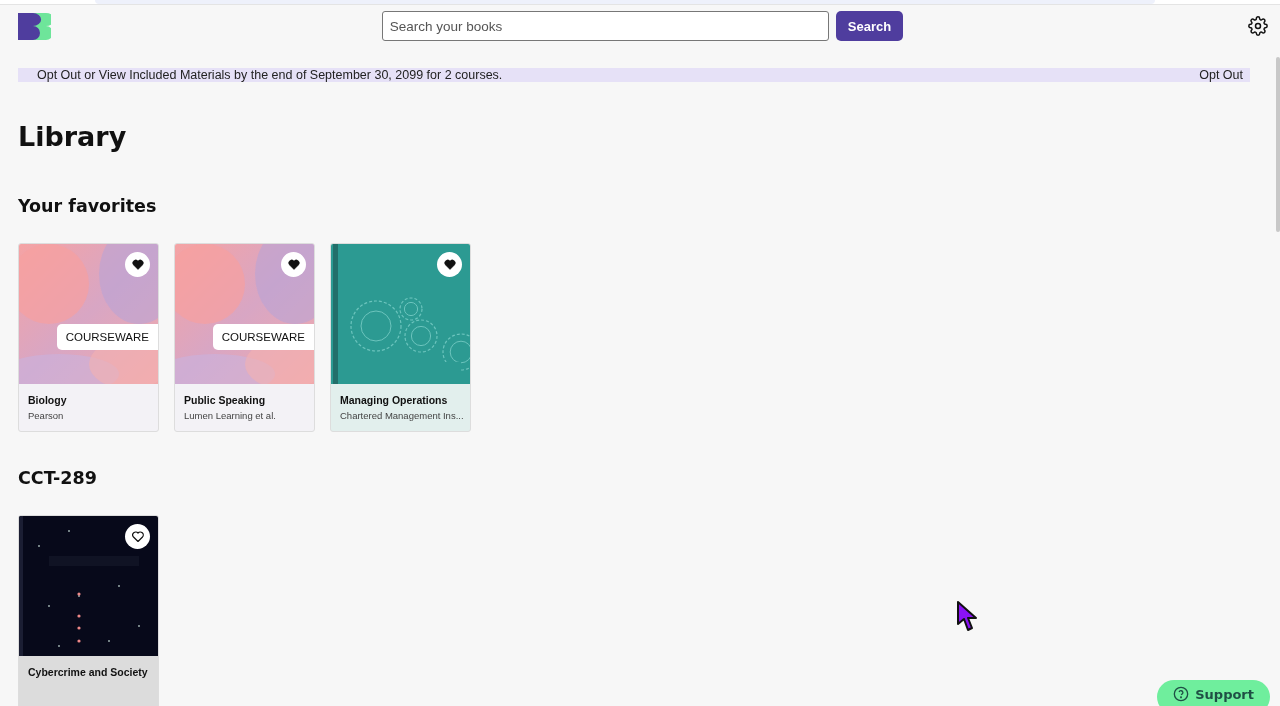 The height and width of the screenshot is (706, 1280). What do you see at coordinates (605, 26) in the screenshot?
I see `search-field: Search your books` at bounding box center [605, 26].